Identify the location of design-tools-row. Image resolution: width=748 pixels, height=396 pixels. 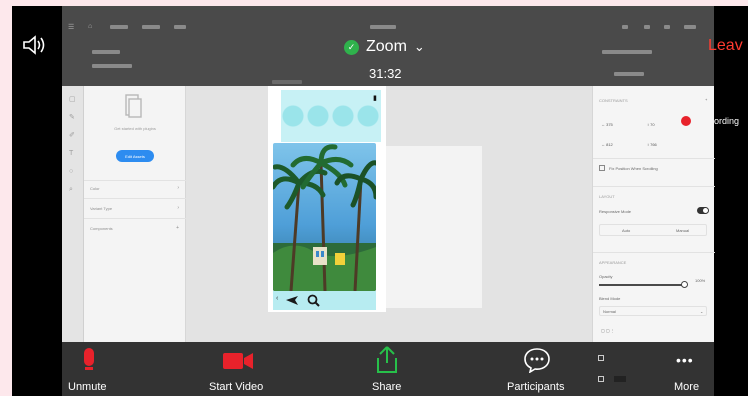
(627, 52).